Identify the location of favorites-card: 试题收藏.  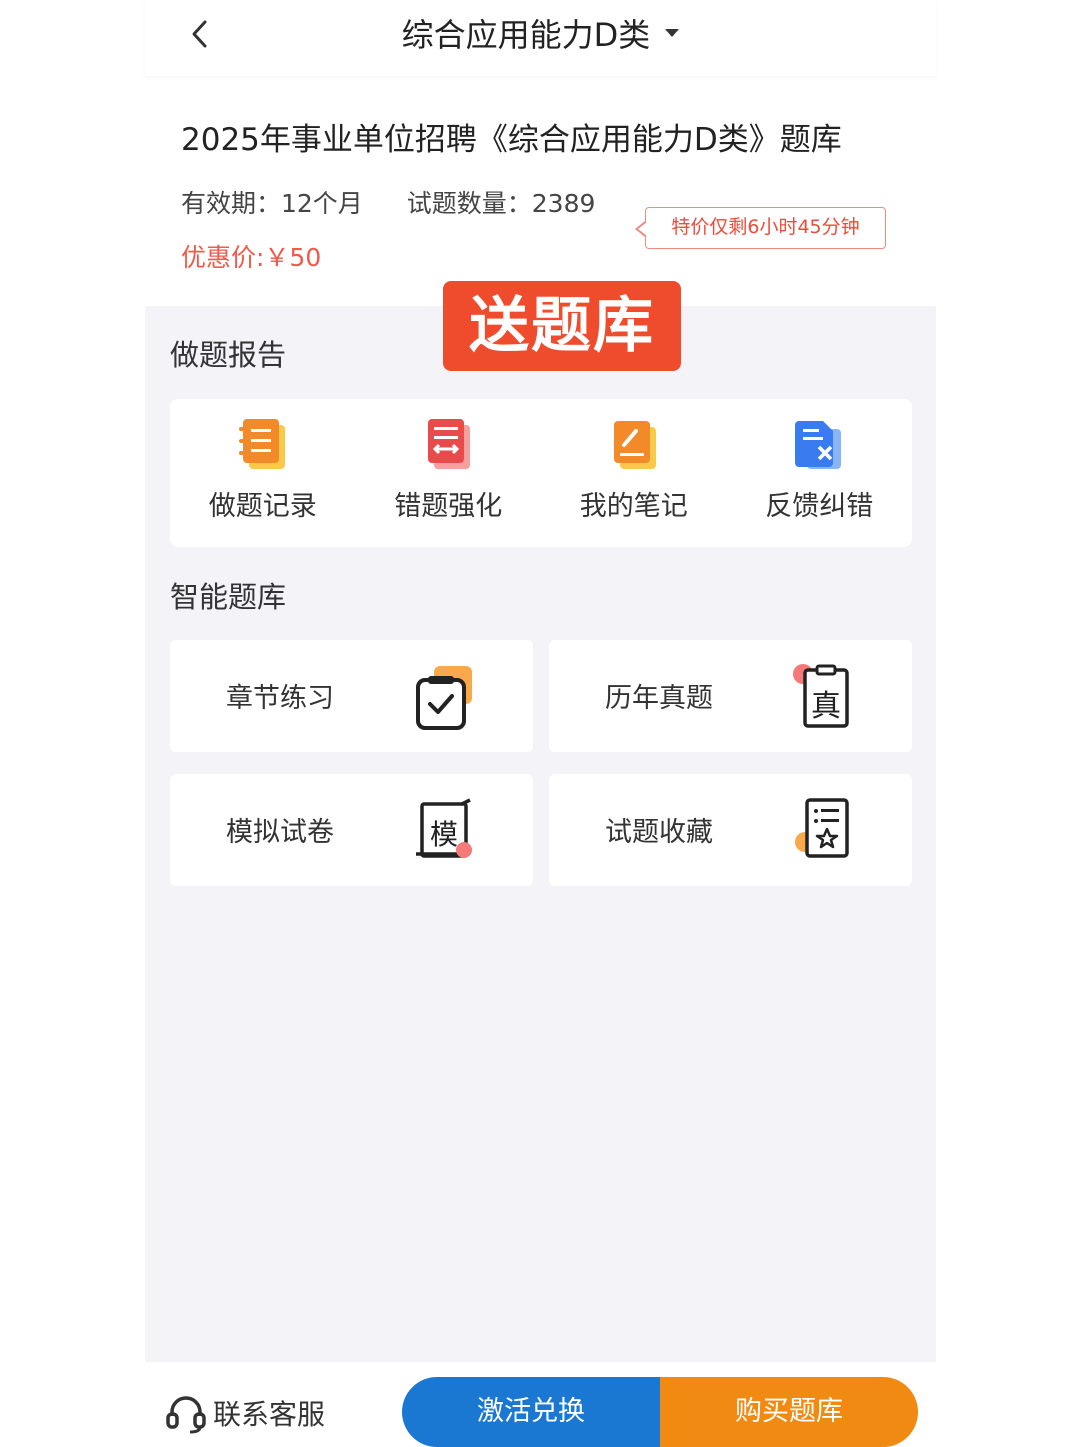
(730, 830).